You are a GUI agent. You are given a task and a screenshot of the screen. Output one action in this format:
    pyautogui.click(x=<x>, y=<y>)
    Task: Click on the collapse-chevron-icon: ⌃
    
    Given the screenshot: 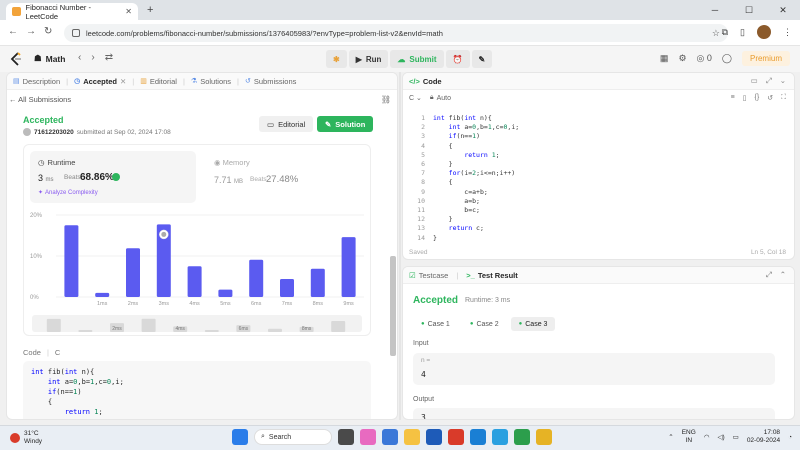 What is the action you would take?
    pyautogui.click(x=783, y=275)
    